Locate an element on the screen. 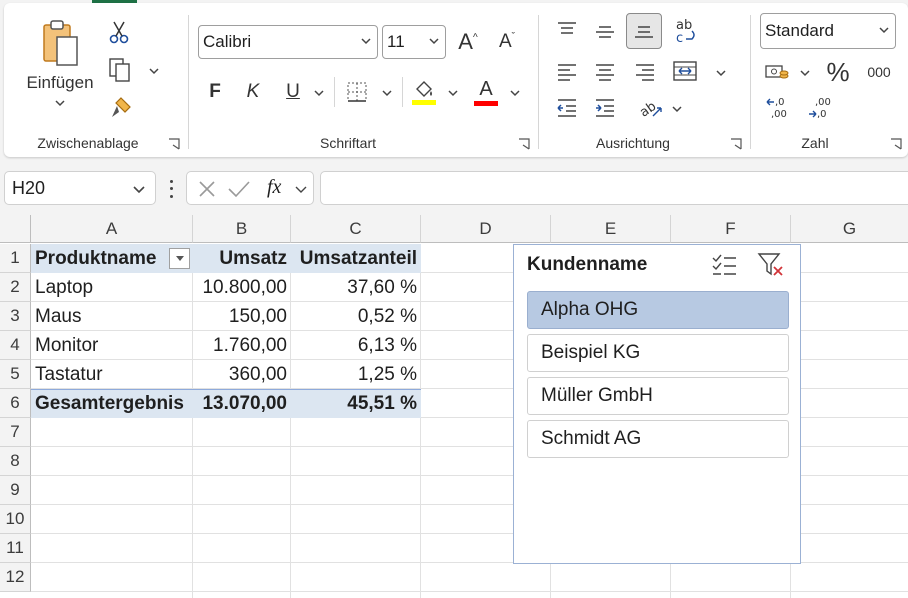 The width and height of the screenshot is (908, 598). paste-button: Einfügen is located at coordinates (60, 67).